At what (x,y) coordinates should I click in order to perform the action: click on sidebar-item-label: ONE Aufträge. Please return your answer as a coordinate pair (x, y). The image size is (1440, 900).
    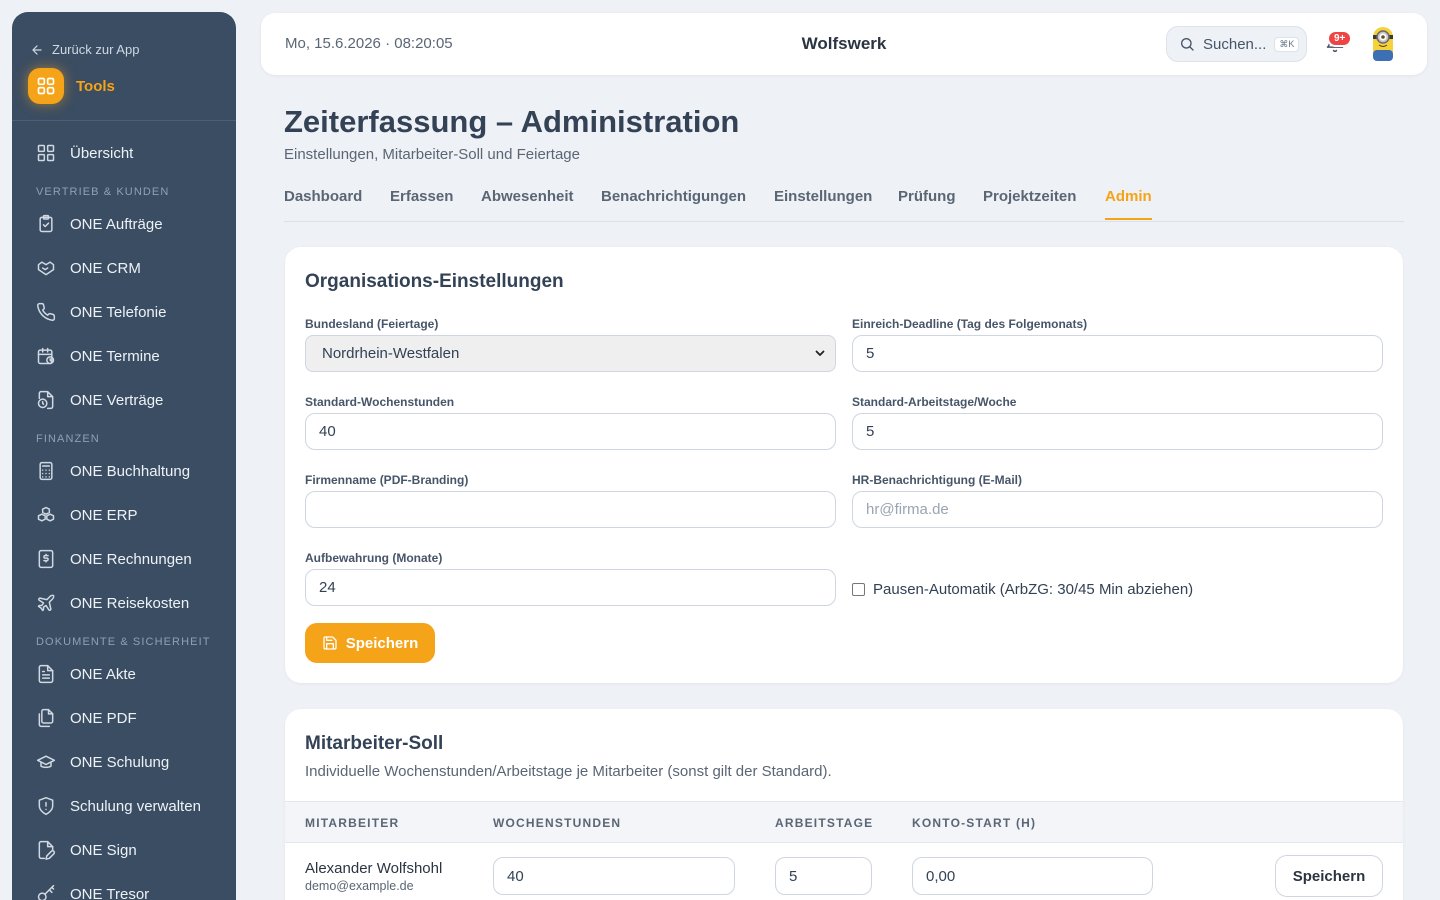
    Looking at the image, I should click on (116, 224).